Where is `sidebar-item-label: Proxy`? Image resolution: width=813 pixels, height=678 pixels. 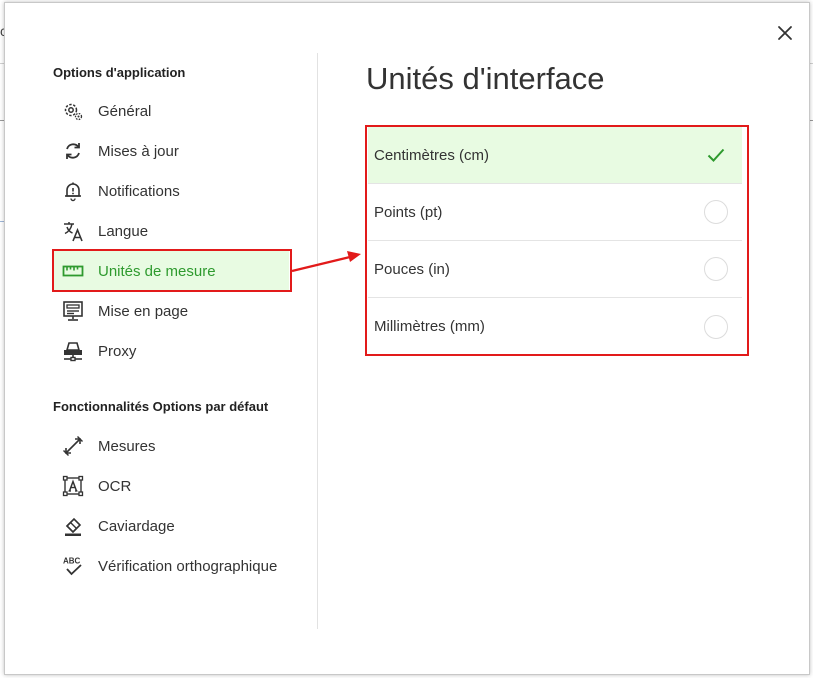 sidebar-item-label: Proxy is located at coordinates (117, 351).